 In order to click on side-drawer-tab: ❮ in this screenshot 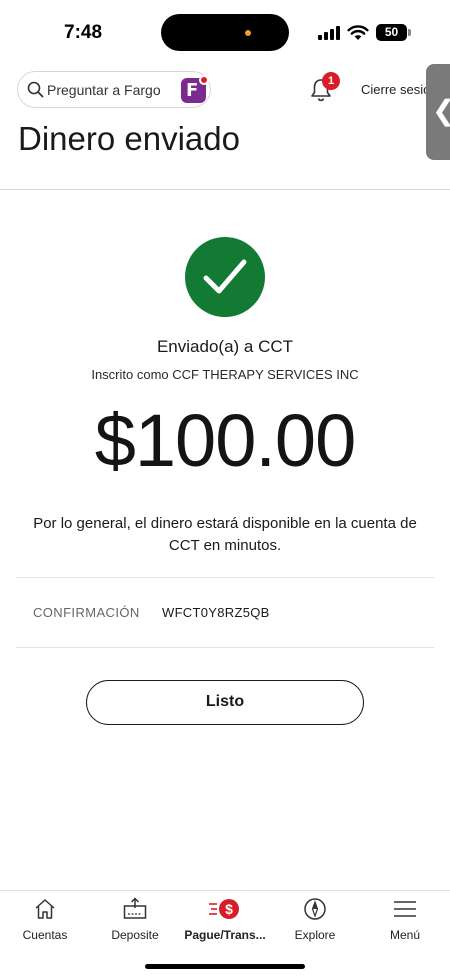, I will do `click(438, 112)`.